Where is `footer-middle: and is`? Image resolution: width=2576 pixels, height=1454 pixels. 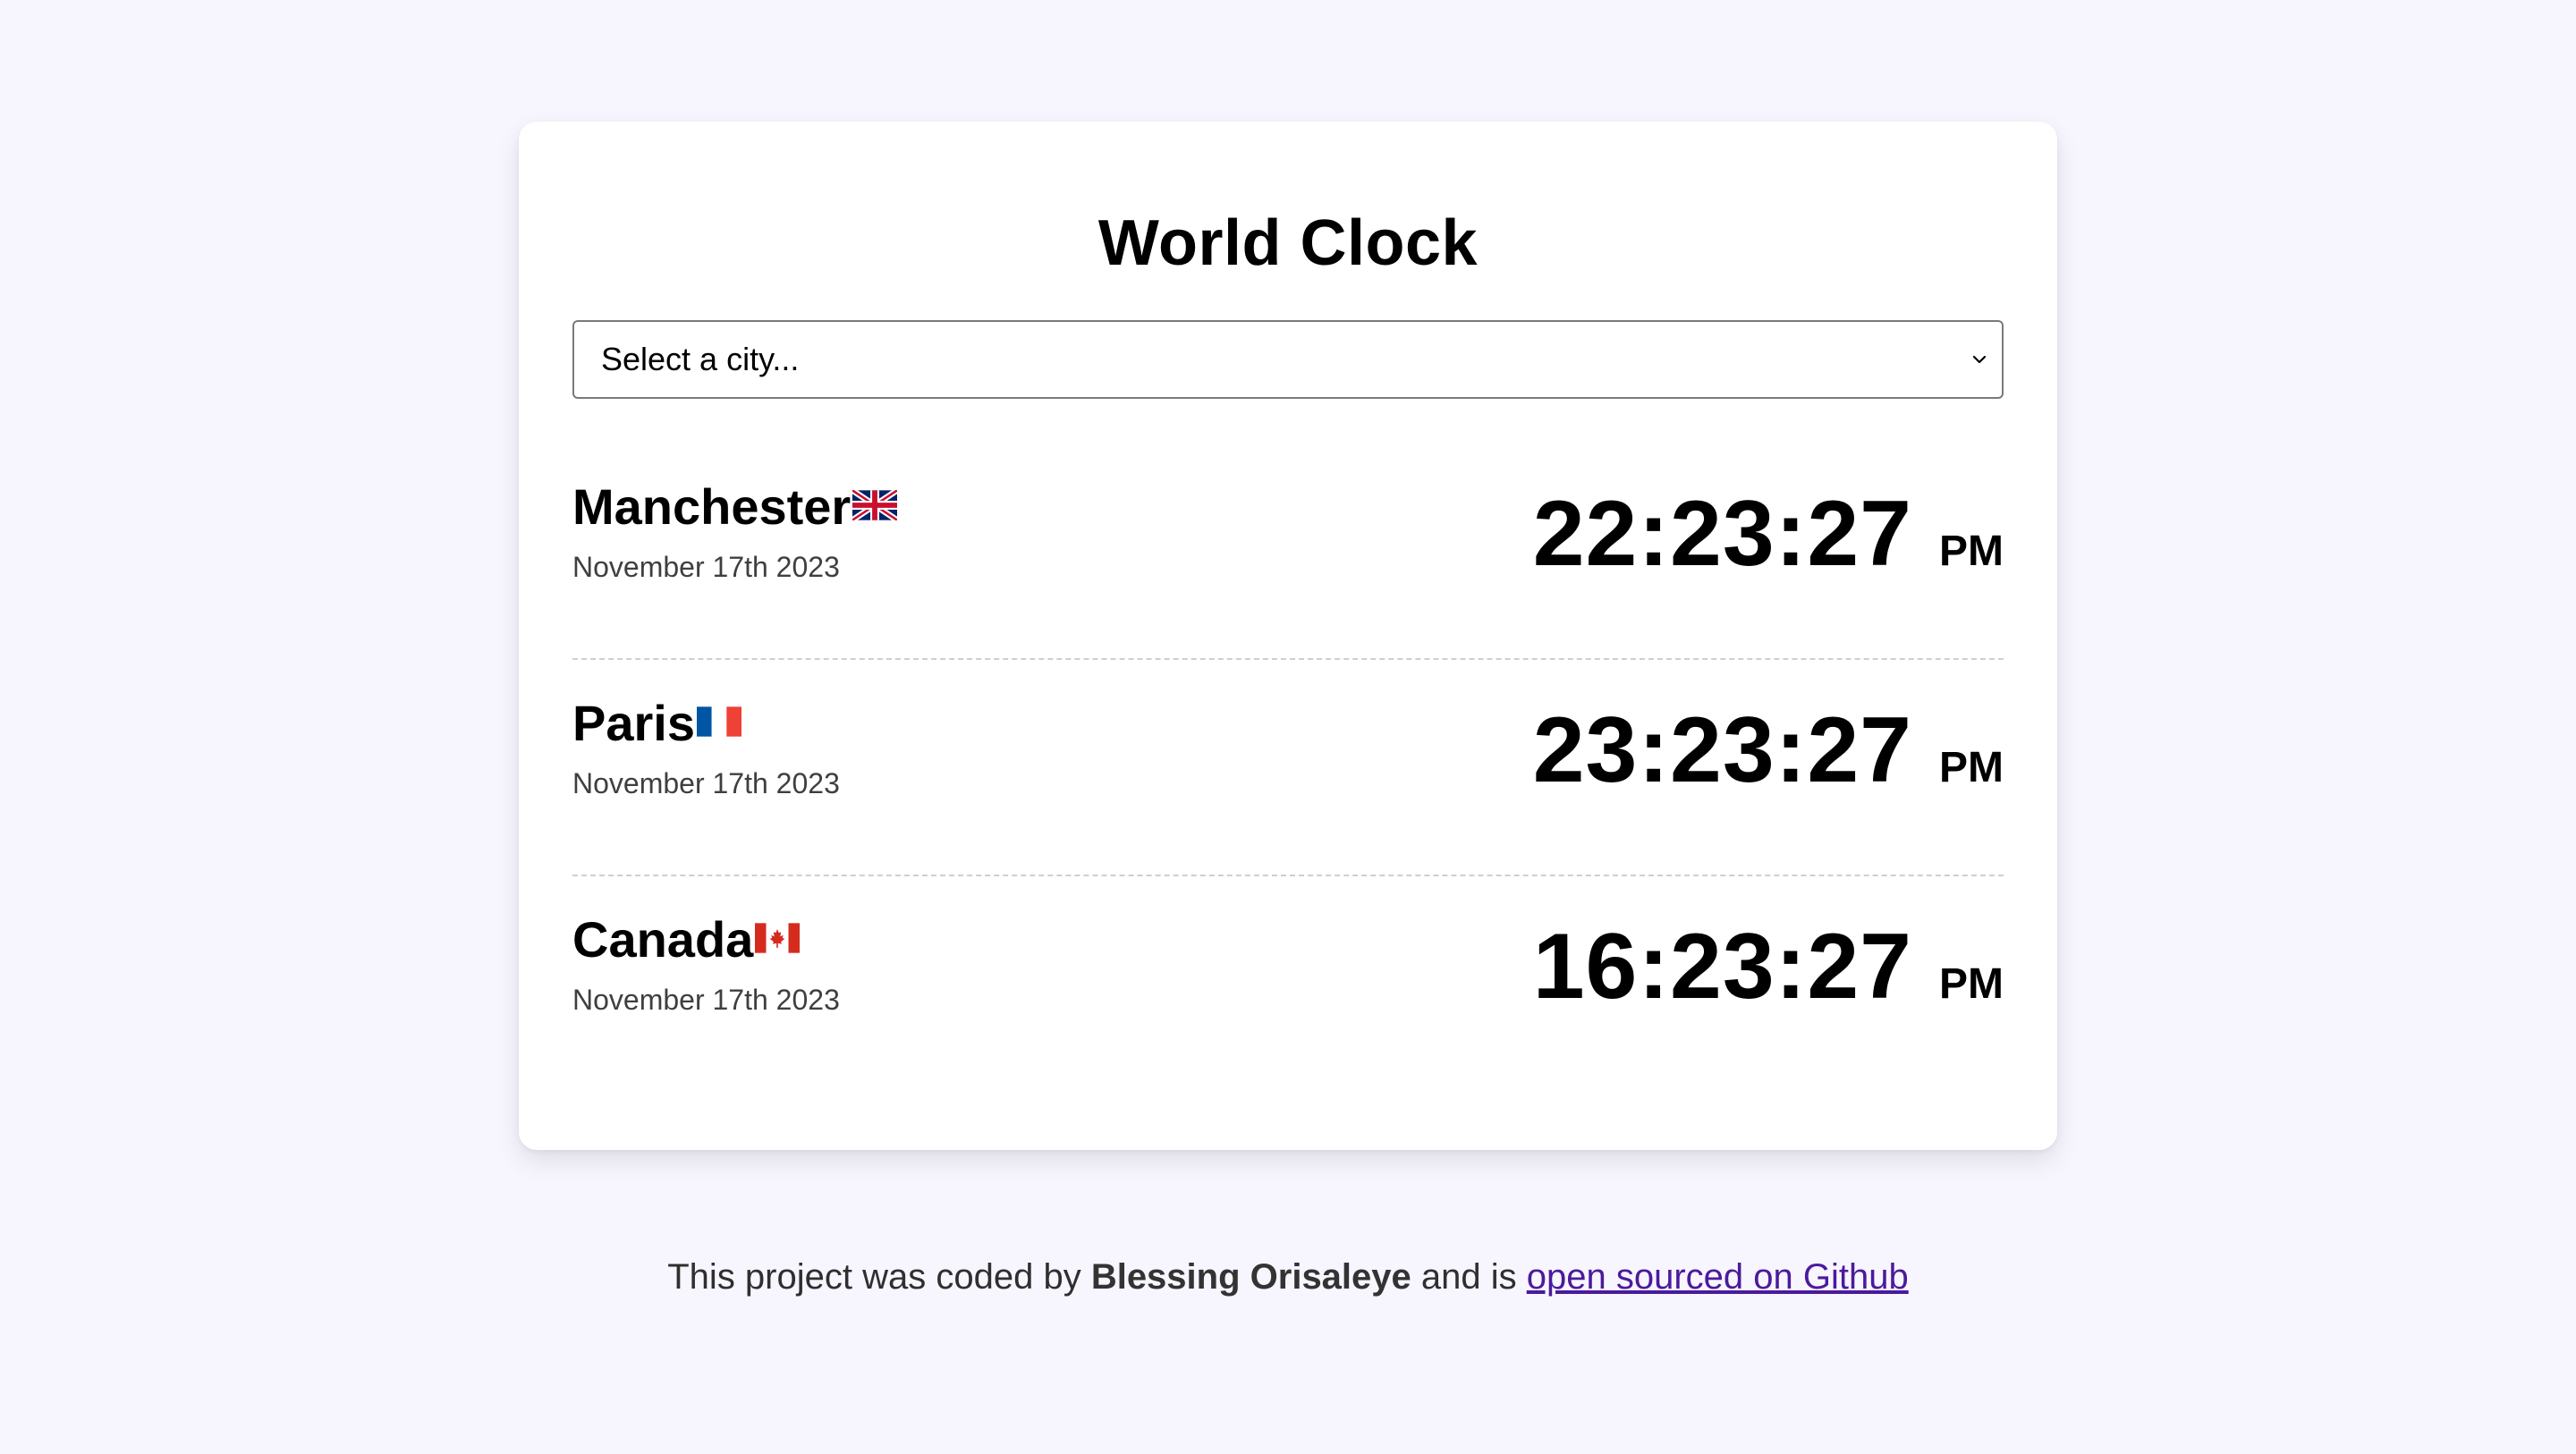 footer-middle: and is is located at coordinates (1469, 1277).